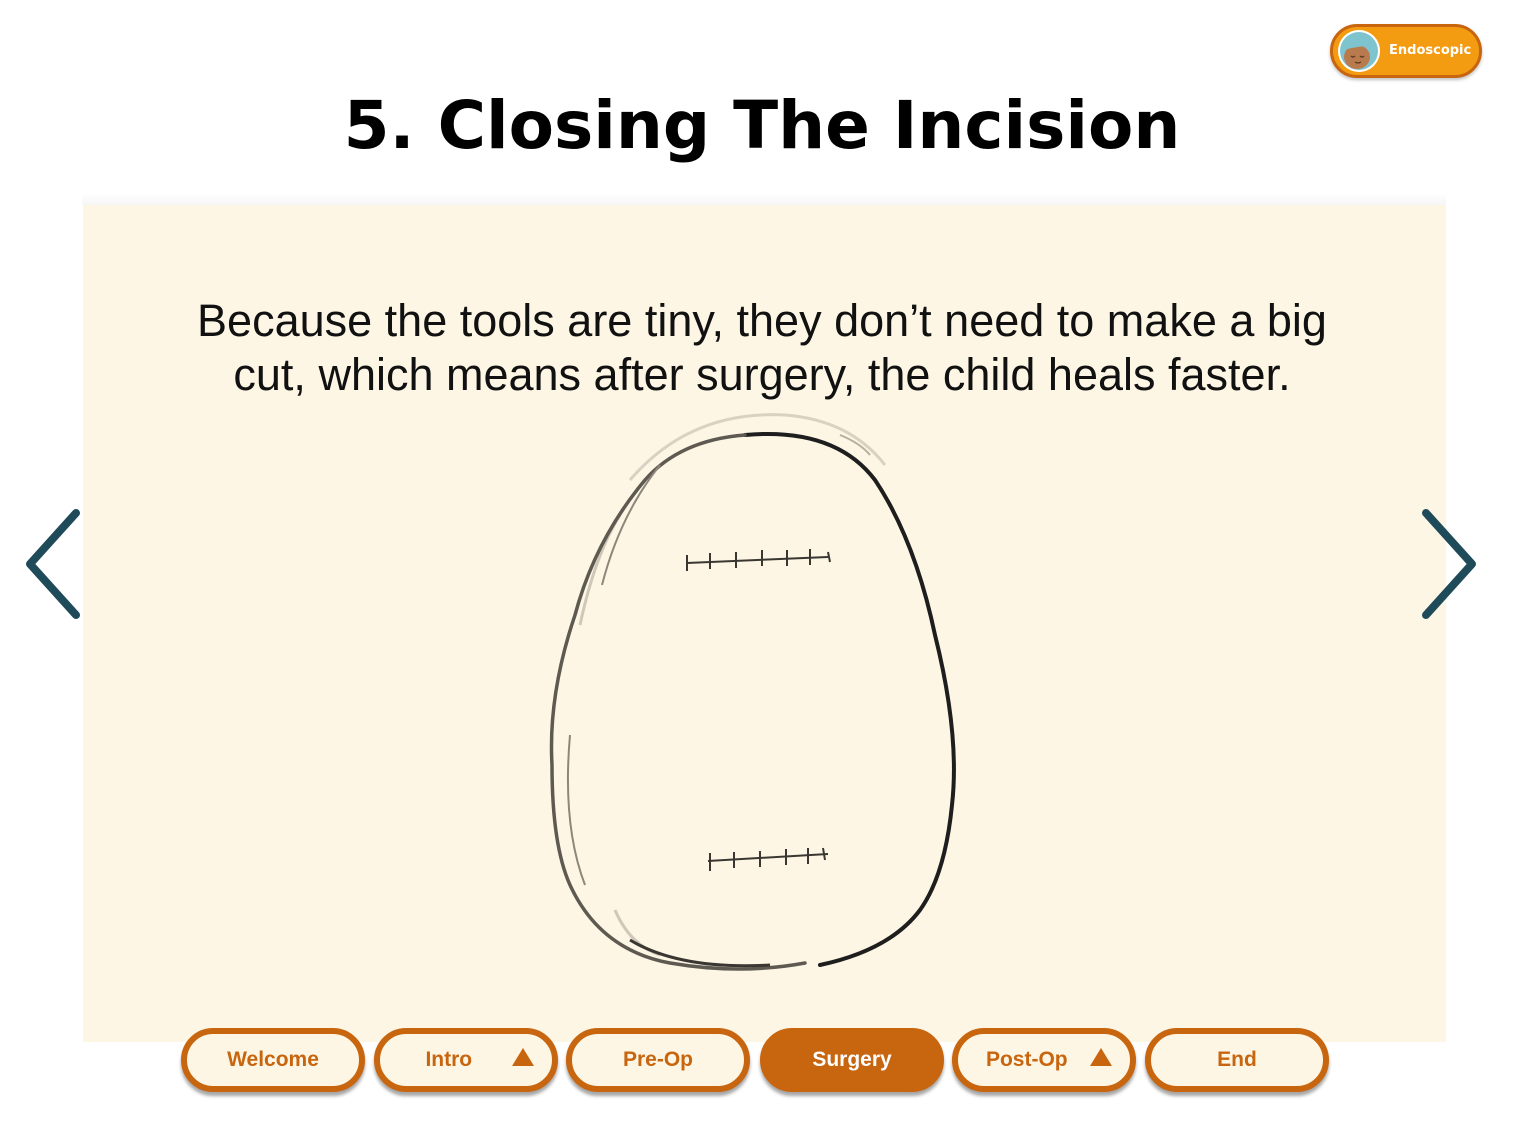 The width and height of the screenshot is (1524, 1129). Describe the element at coordinates (755, 695) in the screenshot. I see `head-with-stitches-illustration` at that location.